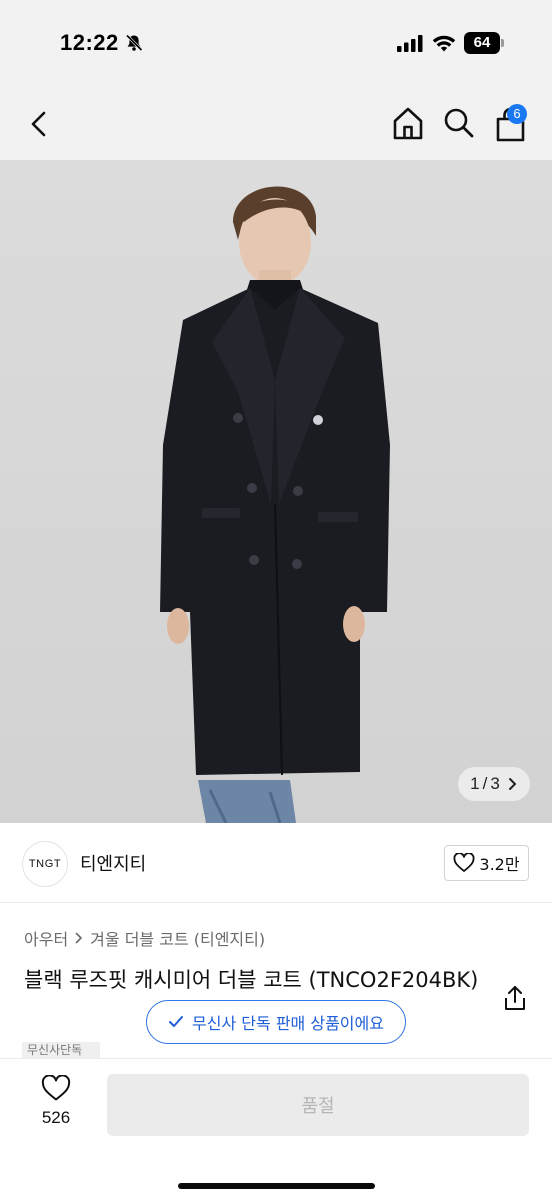 The image size is (552, 1200). What do you see at coordinates (499, 864) in the screenshot?
I see `brand-like-count: 3.2만` at bounding box center [499, 864].